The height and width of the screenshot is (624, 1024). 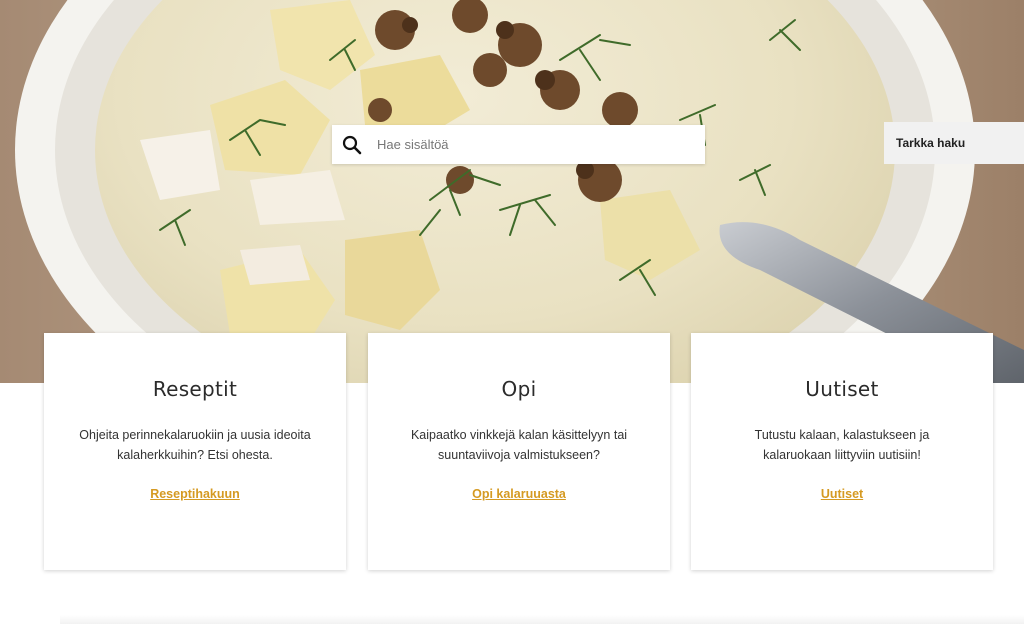 I want to click on search-input, so click(x=540, y=144).